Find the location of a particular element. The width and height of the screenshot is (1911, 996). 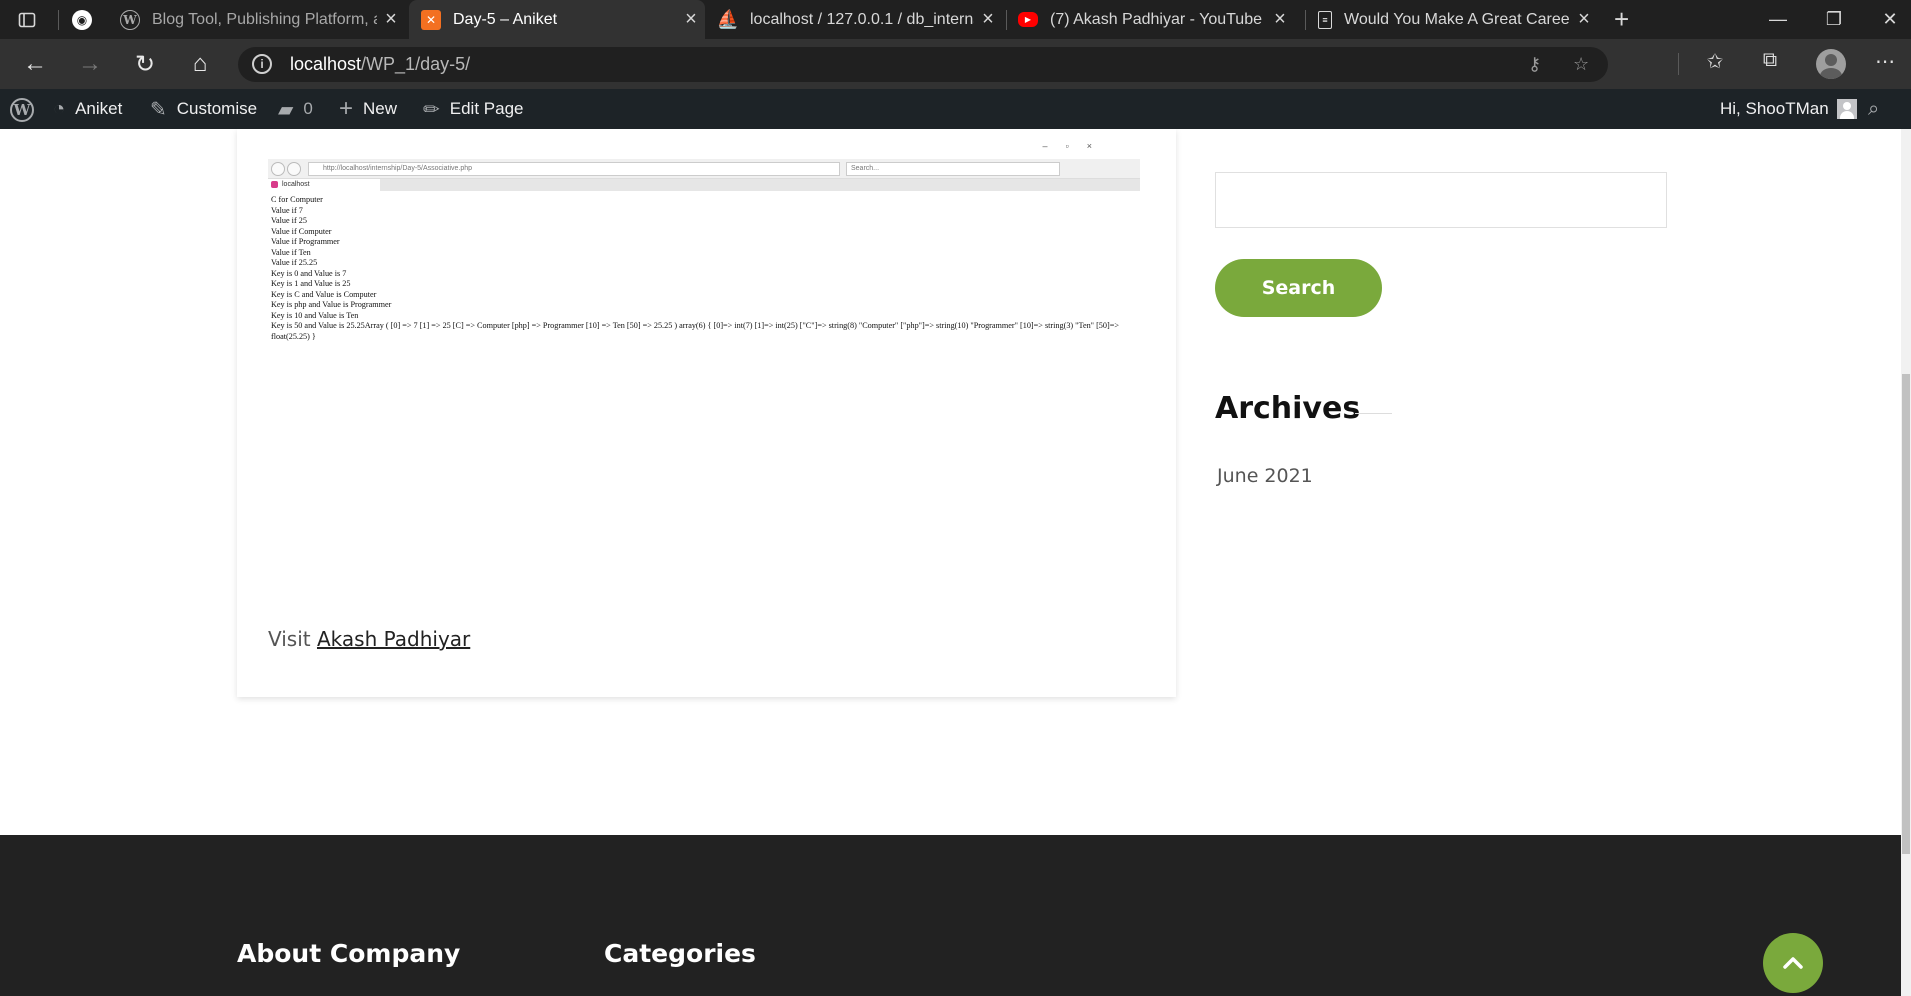

dashboard-icon: ◔ is located at coordinates (59, 108).